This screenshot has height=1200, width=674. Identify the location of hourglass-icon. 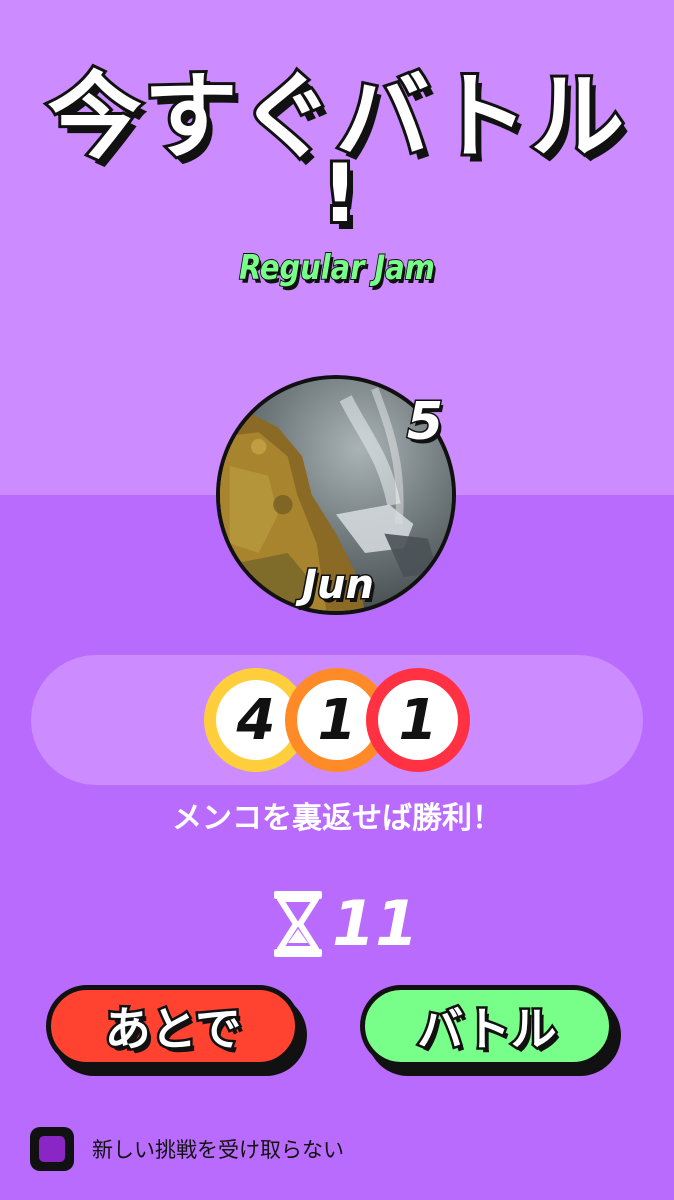
(298, 924).